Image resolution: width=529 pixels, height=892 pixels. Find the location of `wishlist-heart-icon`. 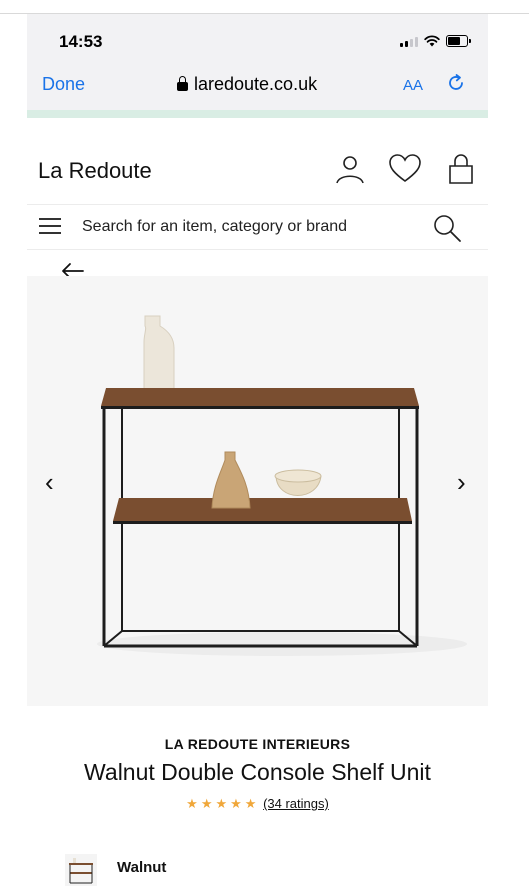

wishlist-heart-icon is located at coordinates (405, 169).